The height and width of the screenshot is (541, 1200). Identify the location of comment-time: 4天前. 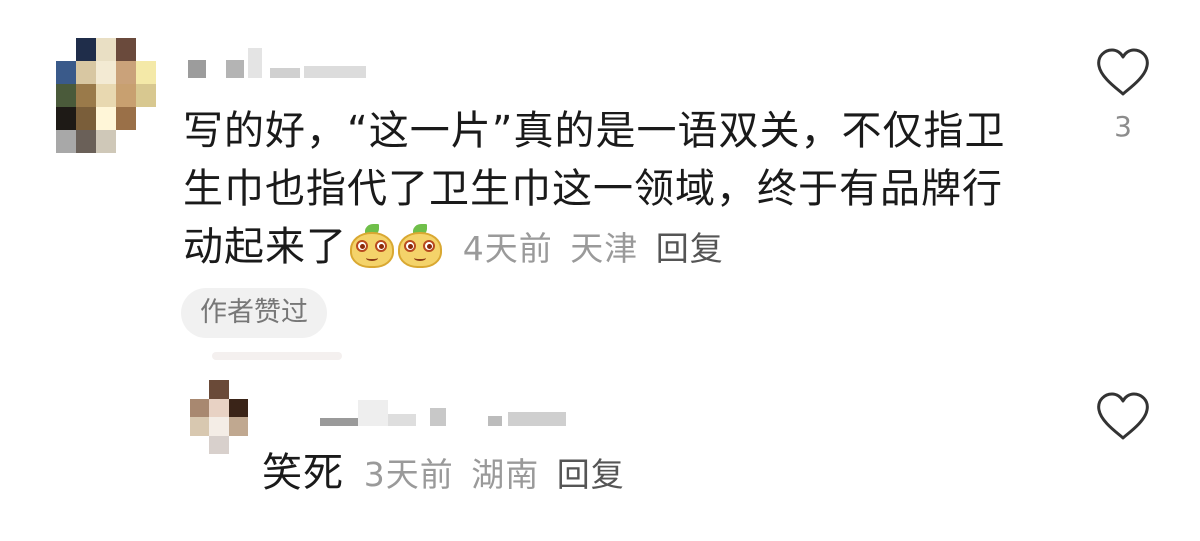
(507, 248).